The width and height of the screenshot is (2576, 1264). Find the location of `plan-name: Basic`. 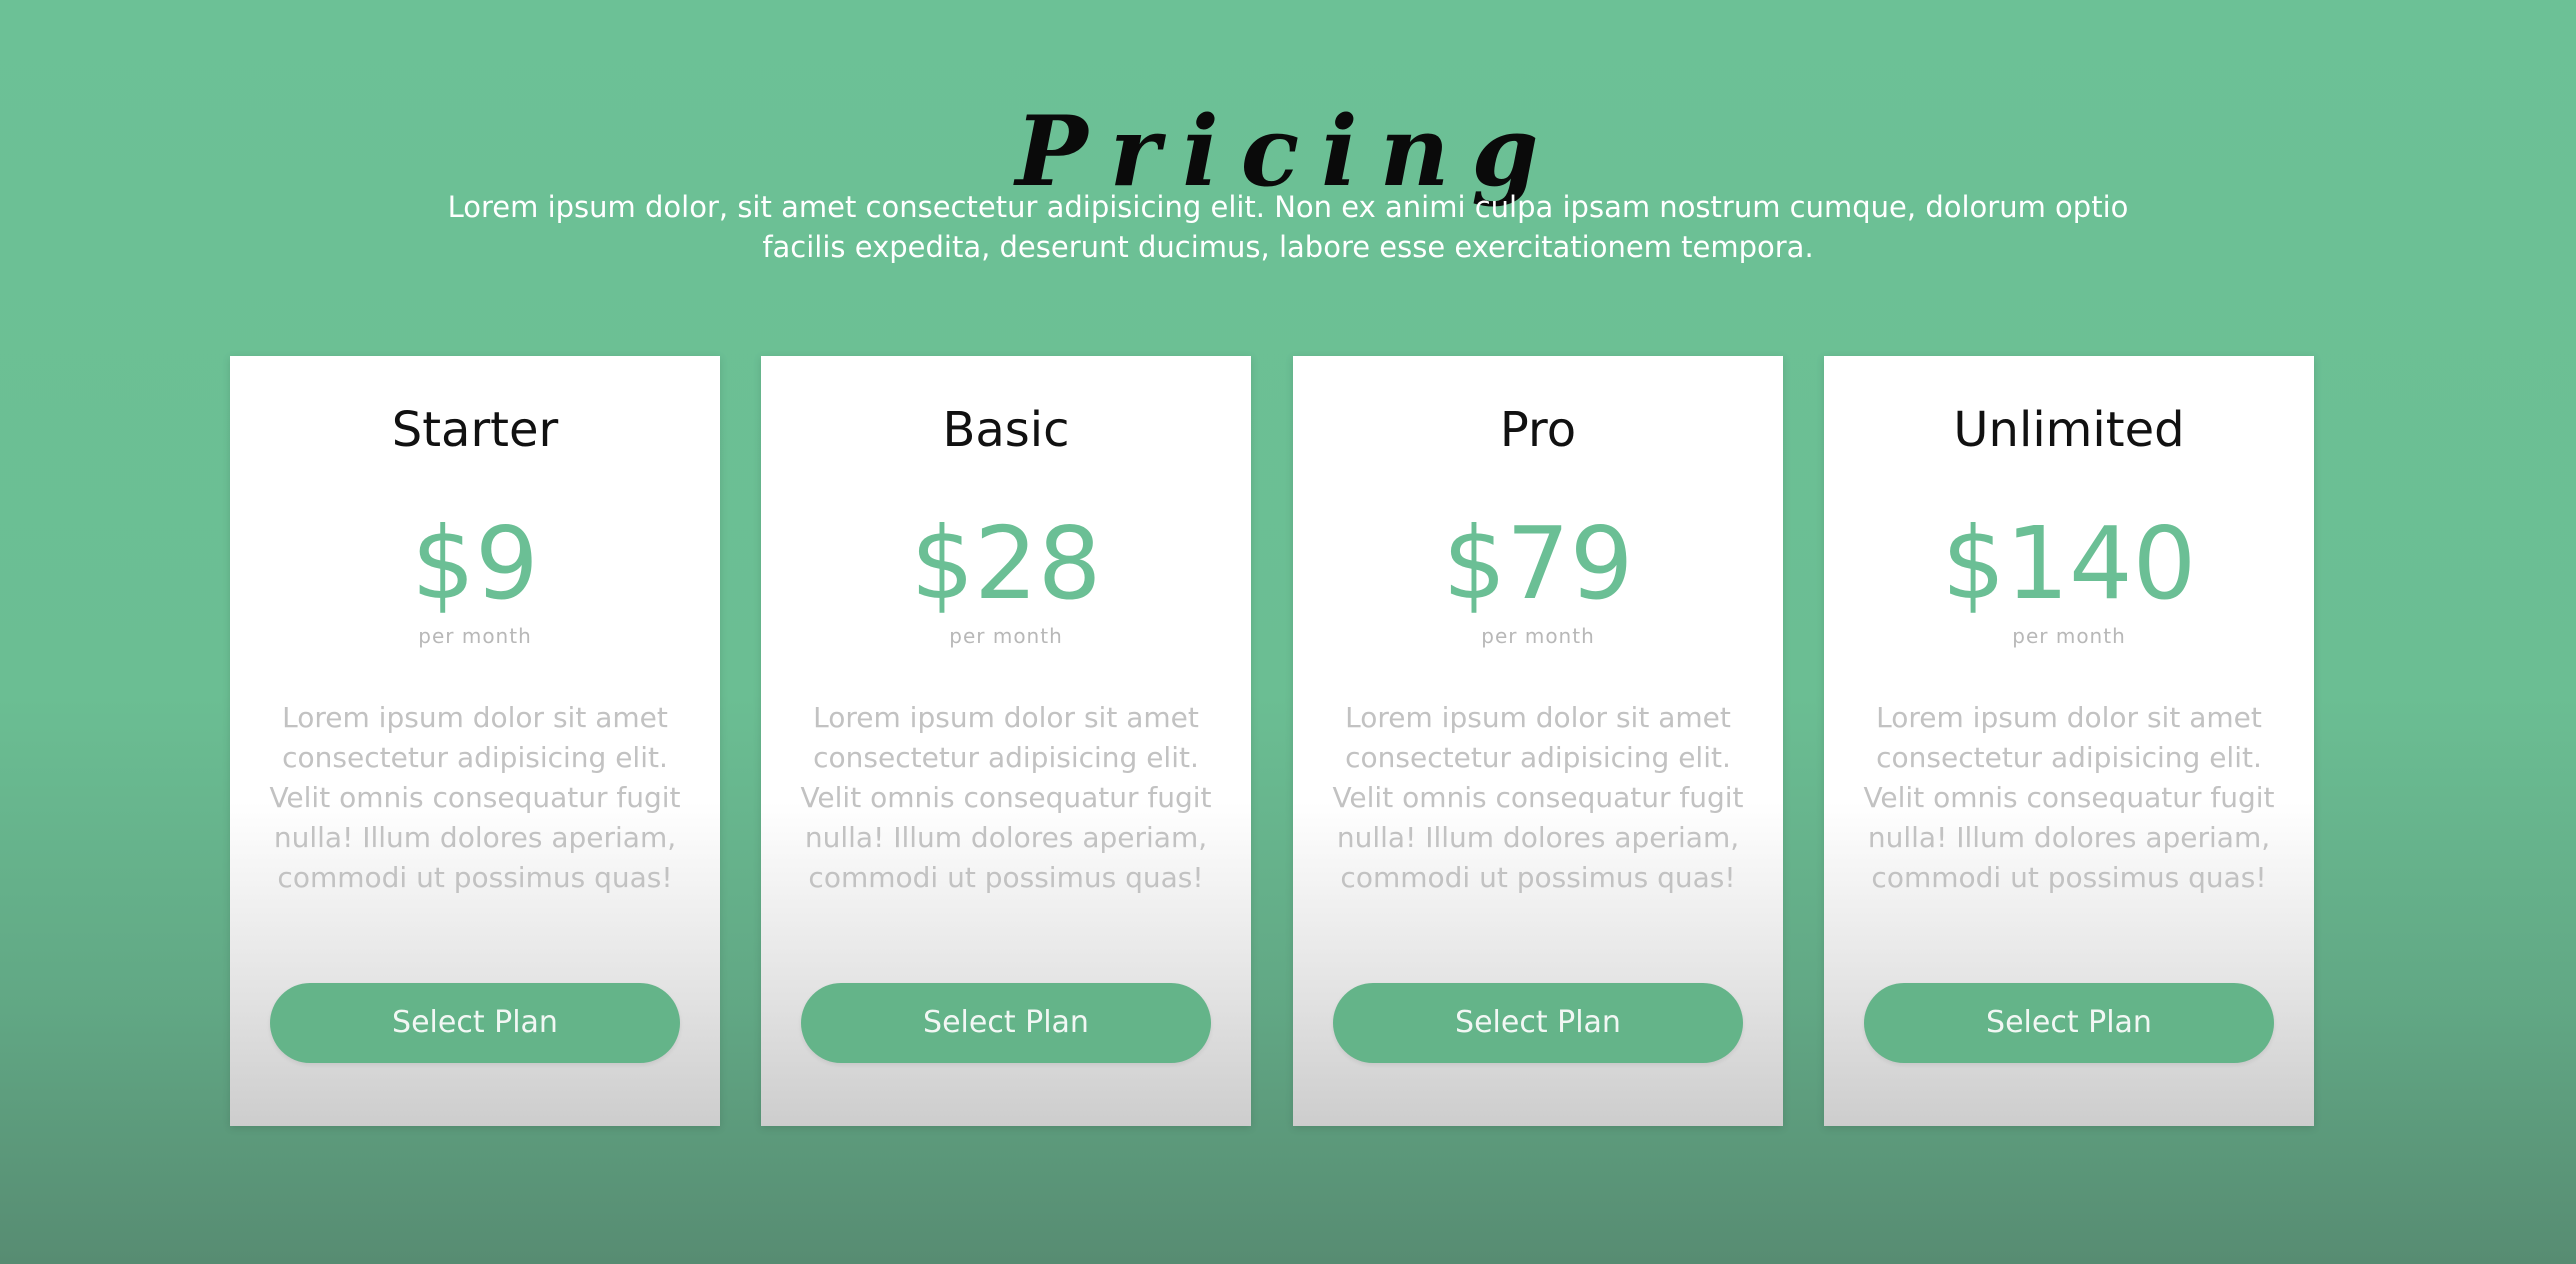

plan-name: Basic is located at coordinates (1006, 430).